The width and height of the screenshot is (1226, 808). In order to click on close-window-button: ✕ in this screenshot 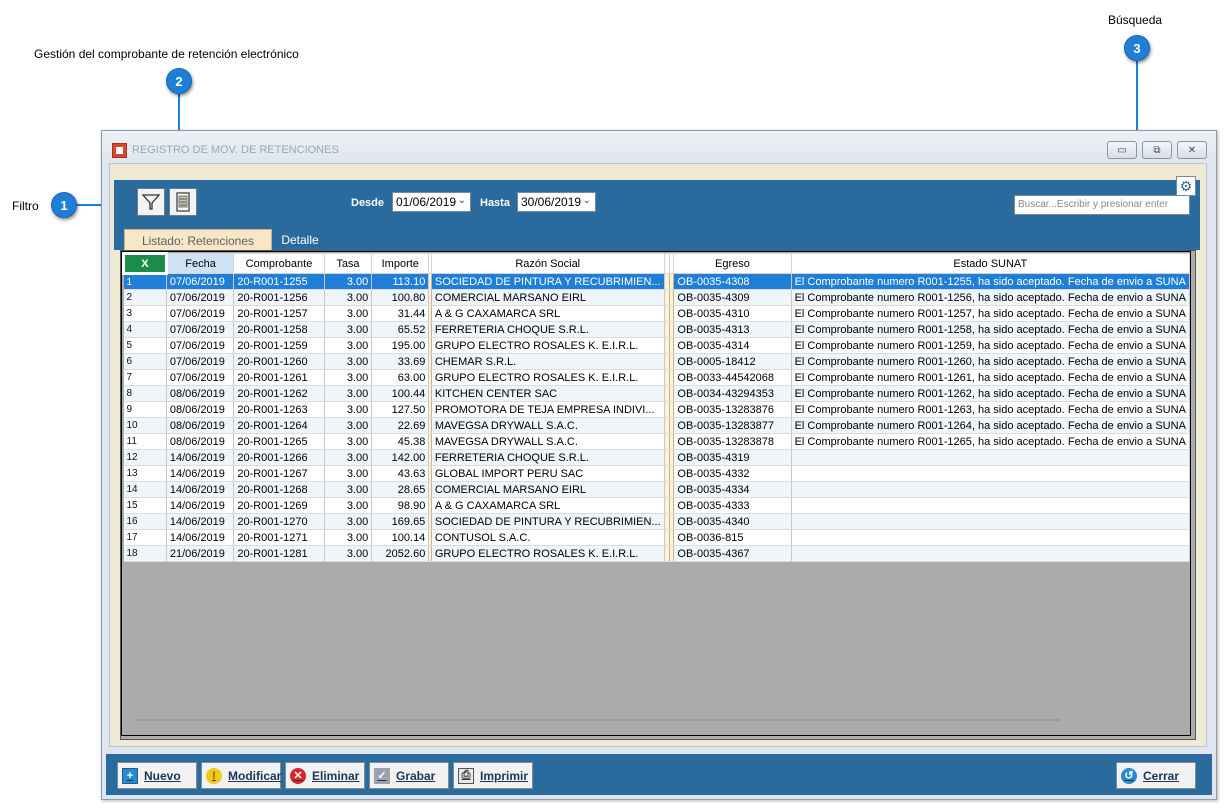, I will do `click(1192, 150)`.